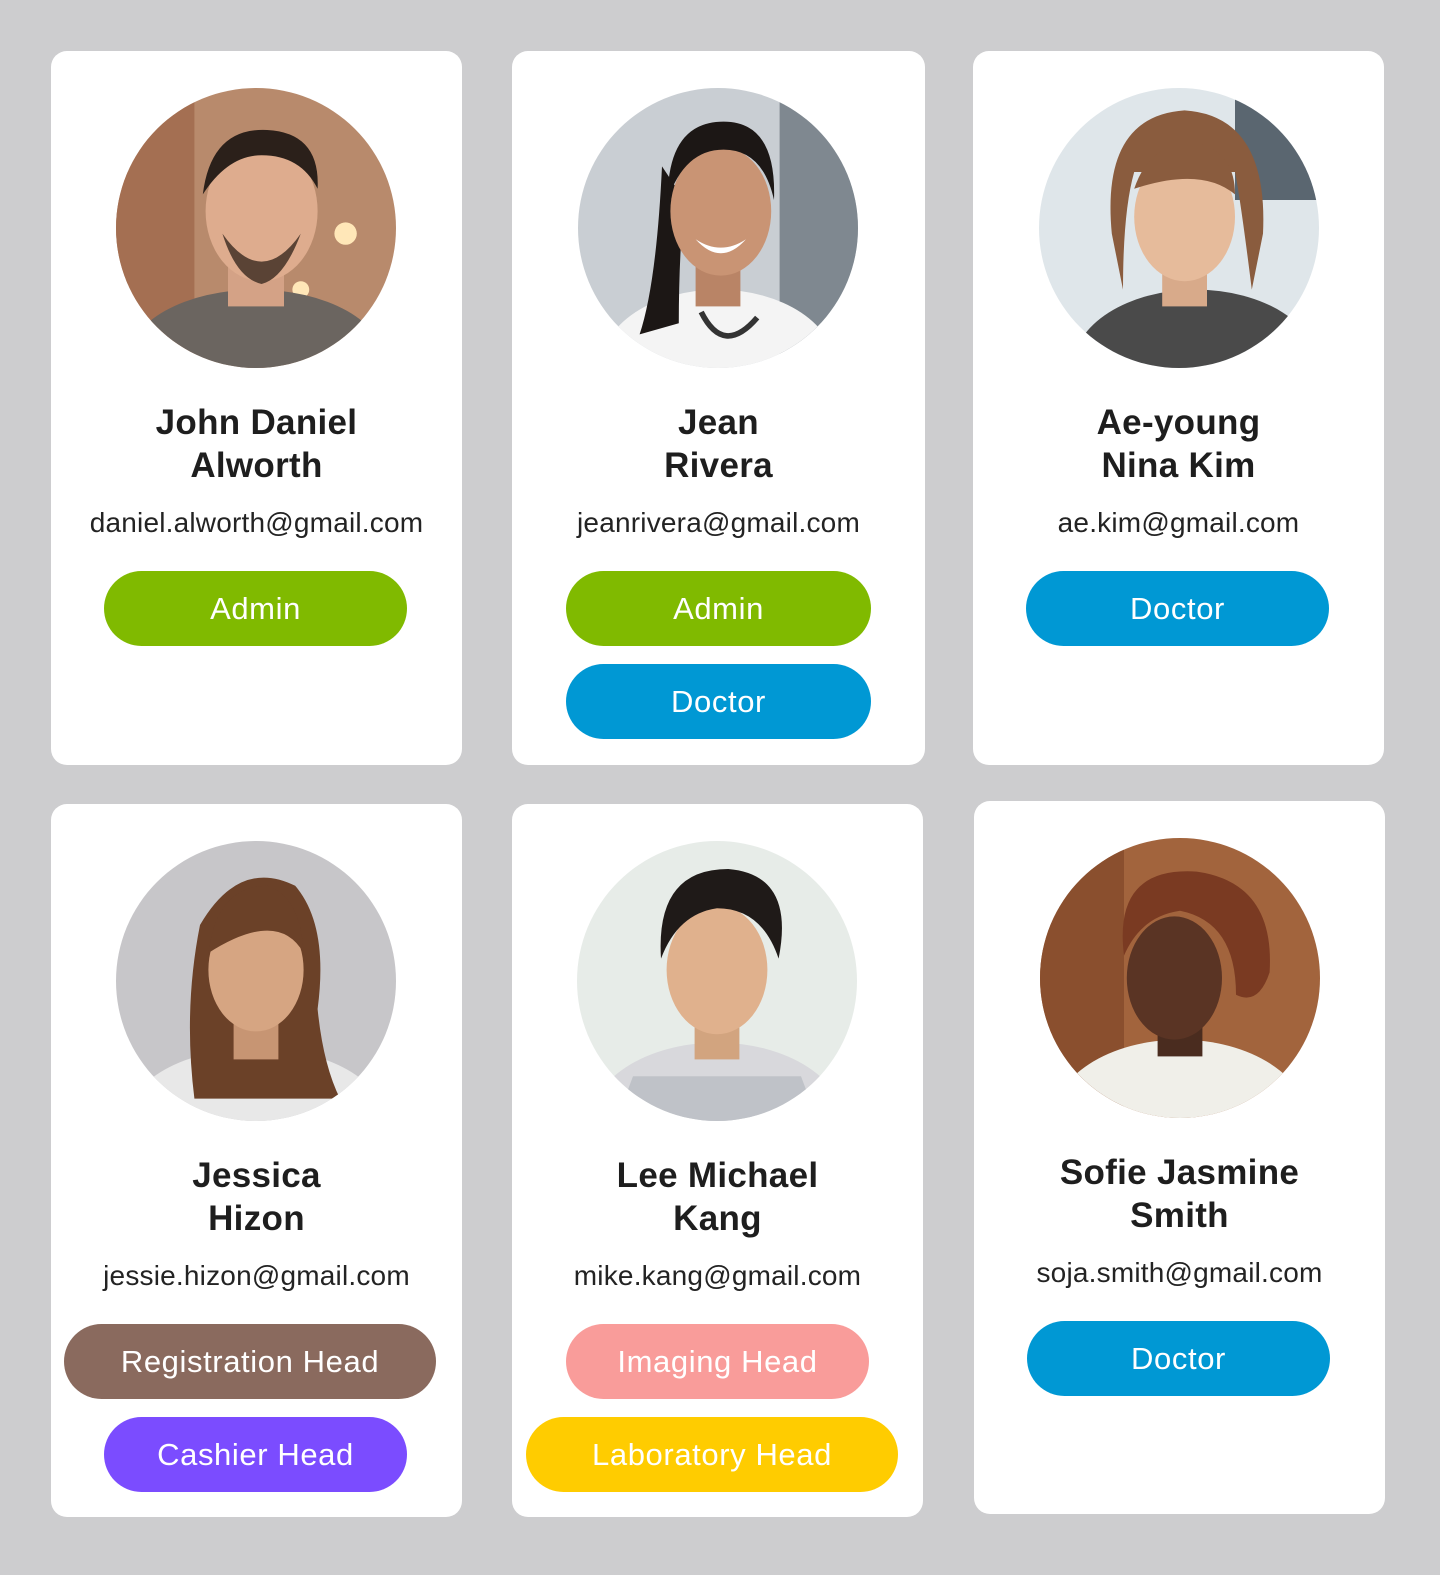 The height and width of the screenshot is (1575, 1440). I want to click on user-email: daniel.alworth@gmail.com, so click(256, 522).